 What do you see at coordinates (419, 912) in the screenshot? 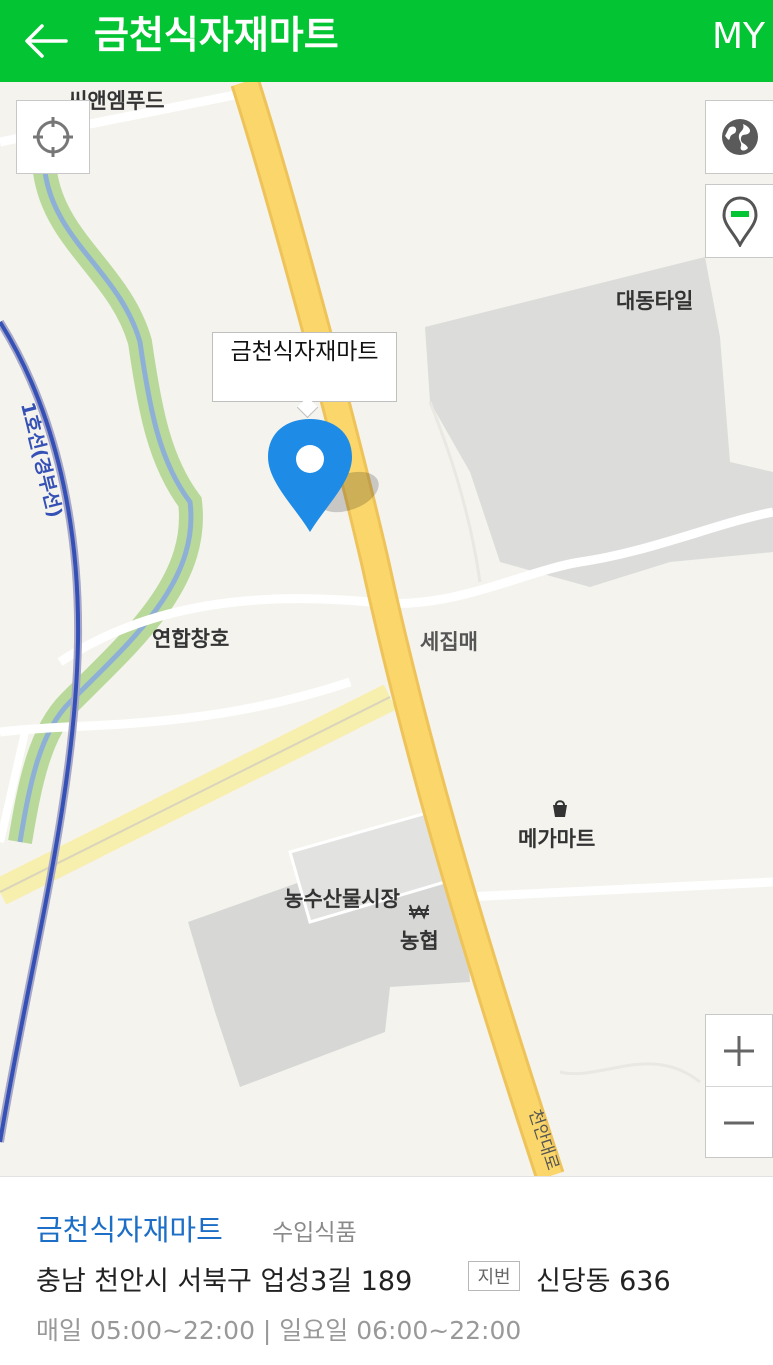
I see `bank-icon` at bounding box center [419, 912].